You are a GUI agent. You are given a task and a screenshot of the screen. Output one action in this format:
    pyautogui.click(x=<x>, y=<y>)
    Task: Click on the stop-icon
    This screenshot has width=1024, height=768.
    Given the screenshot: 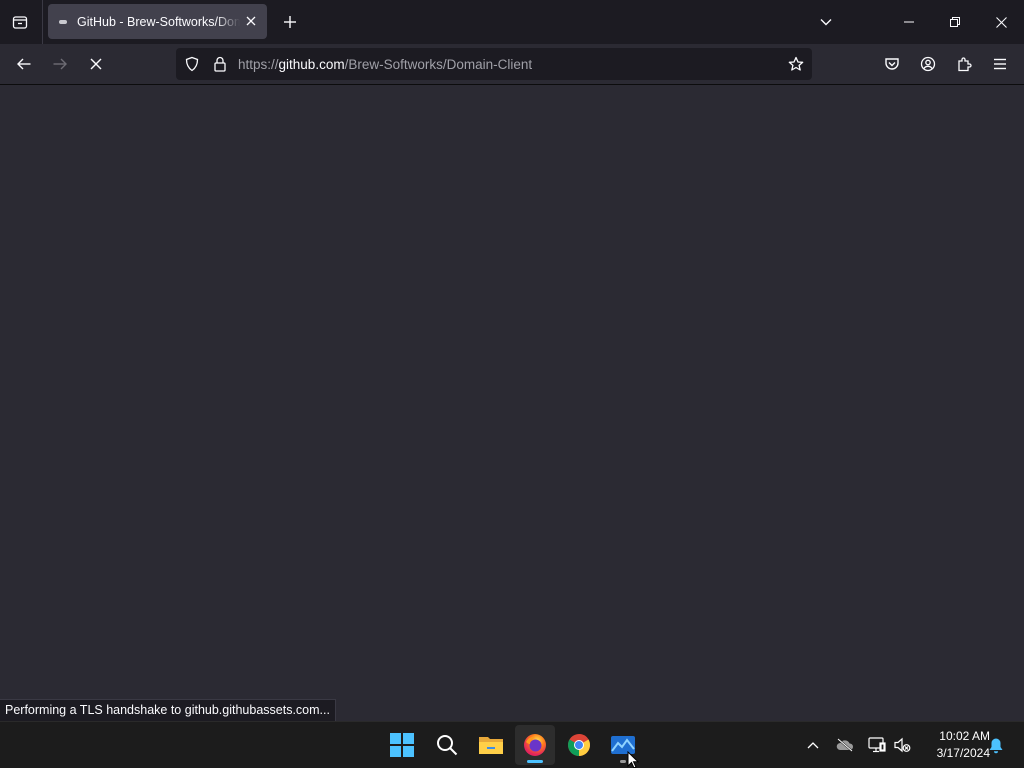 What is the action you would take?
    pyautogui.click(x=96, y=64)
    